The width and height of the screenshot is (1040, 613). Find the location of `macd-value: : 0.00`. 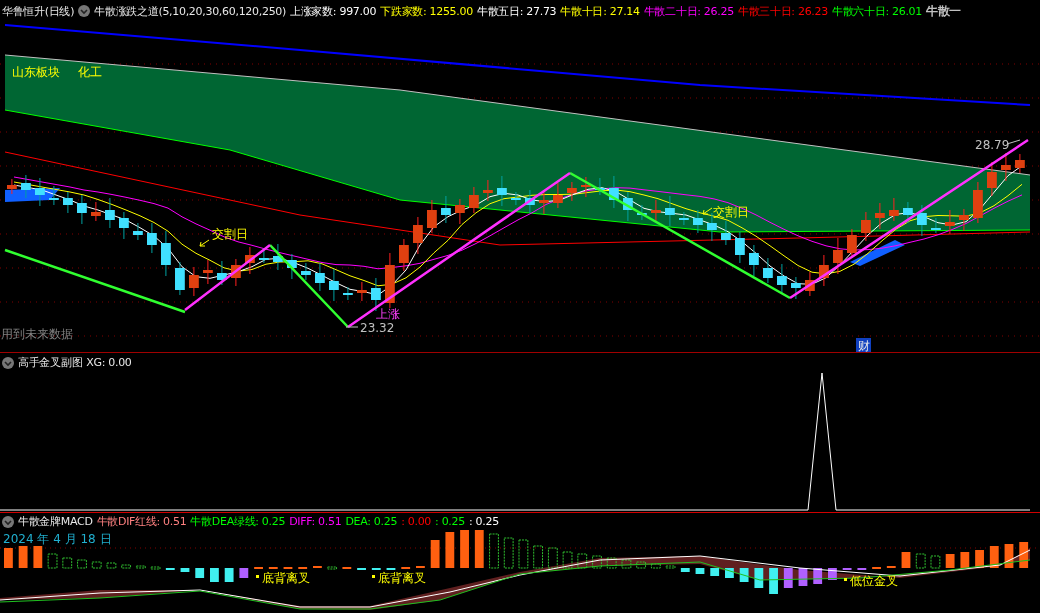

macd-value: : 0.00 is located at coordinates (416, 521).